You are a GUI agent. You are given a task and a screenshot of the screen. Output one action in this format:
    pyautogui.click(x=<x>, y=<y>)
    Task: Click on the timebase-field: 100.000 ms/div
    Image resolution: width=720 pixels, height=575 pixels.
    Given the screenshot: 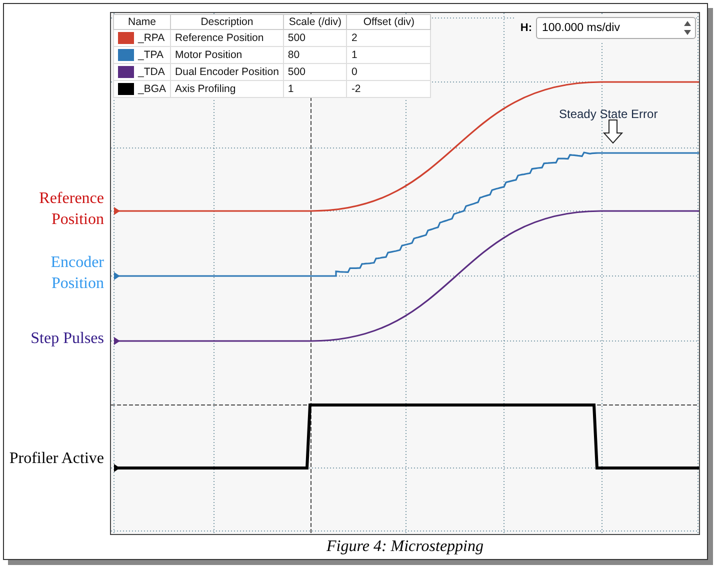 What is the action you would take?
    pyautogui.click(x=616, y=28)
    